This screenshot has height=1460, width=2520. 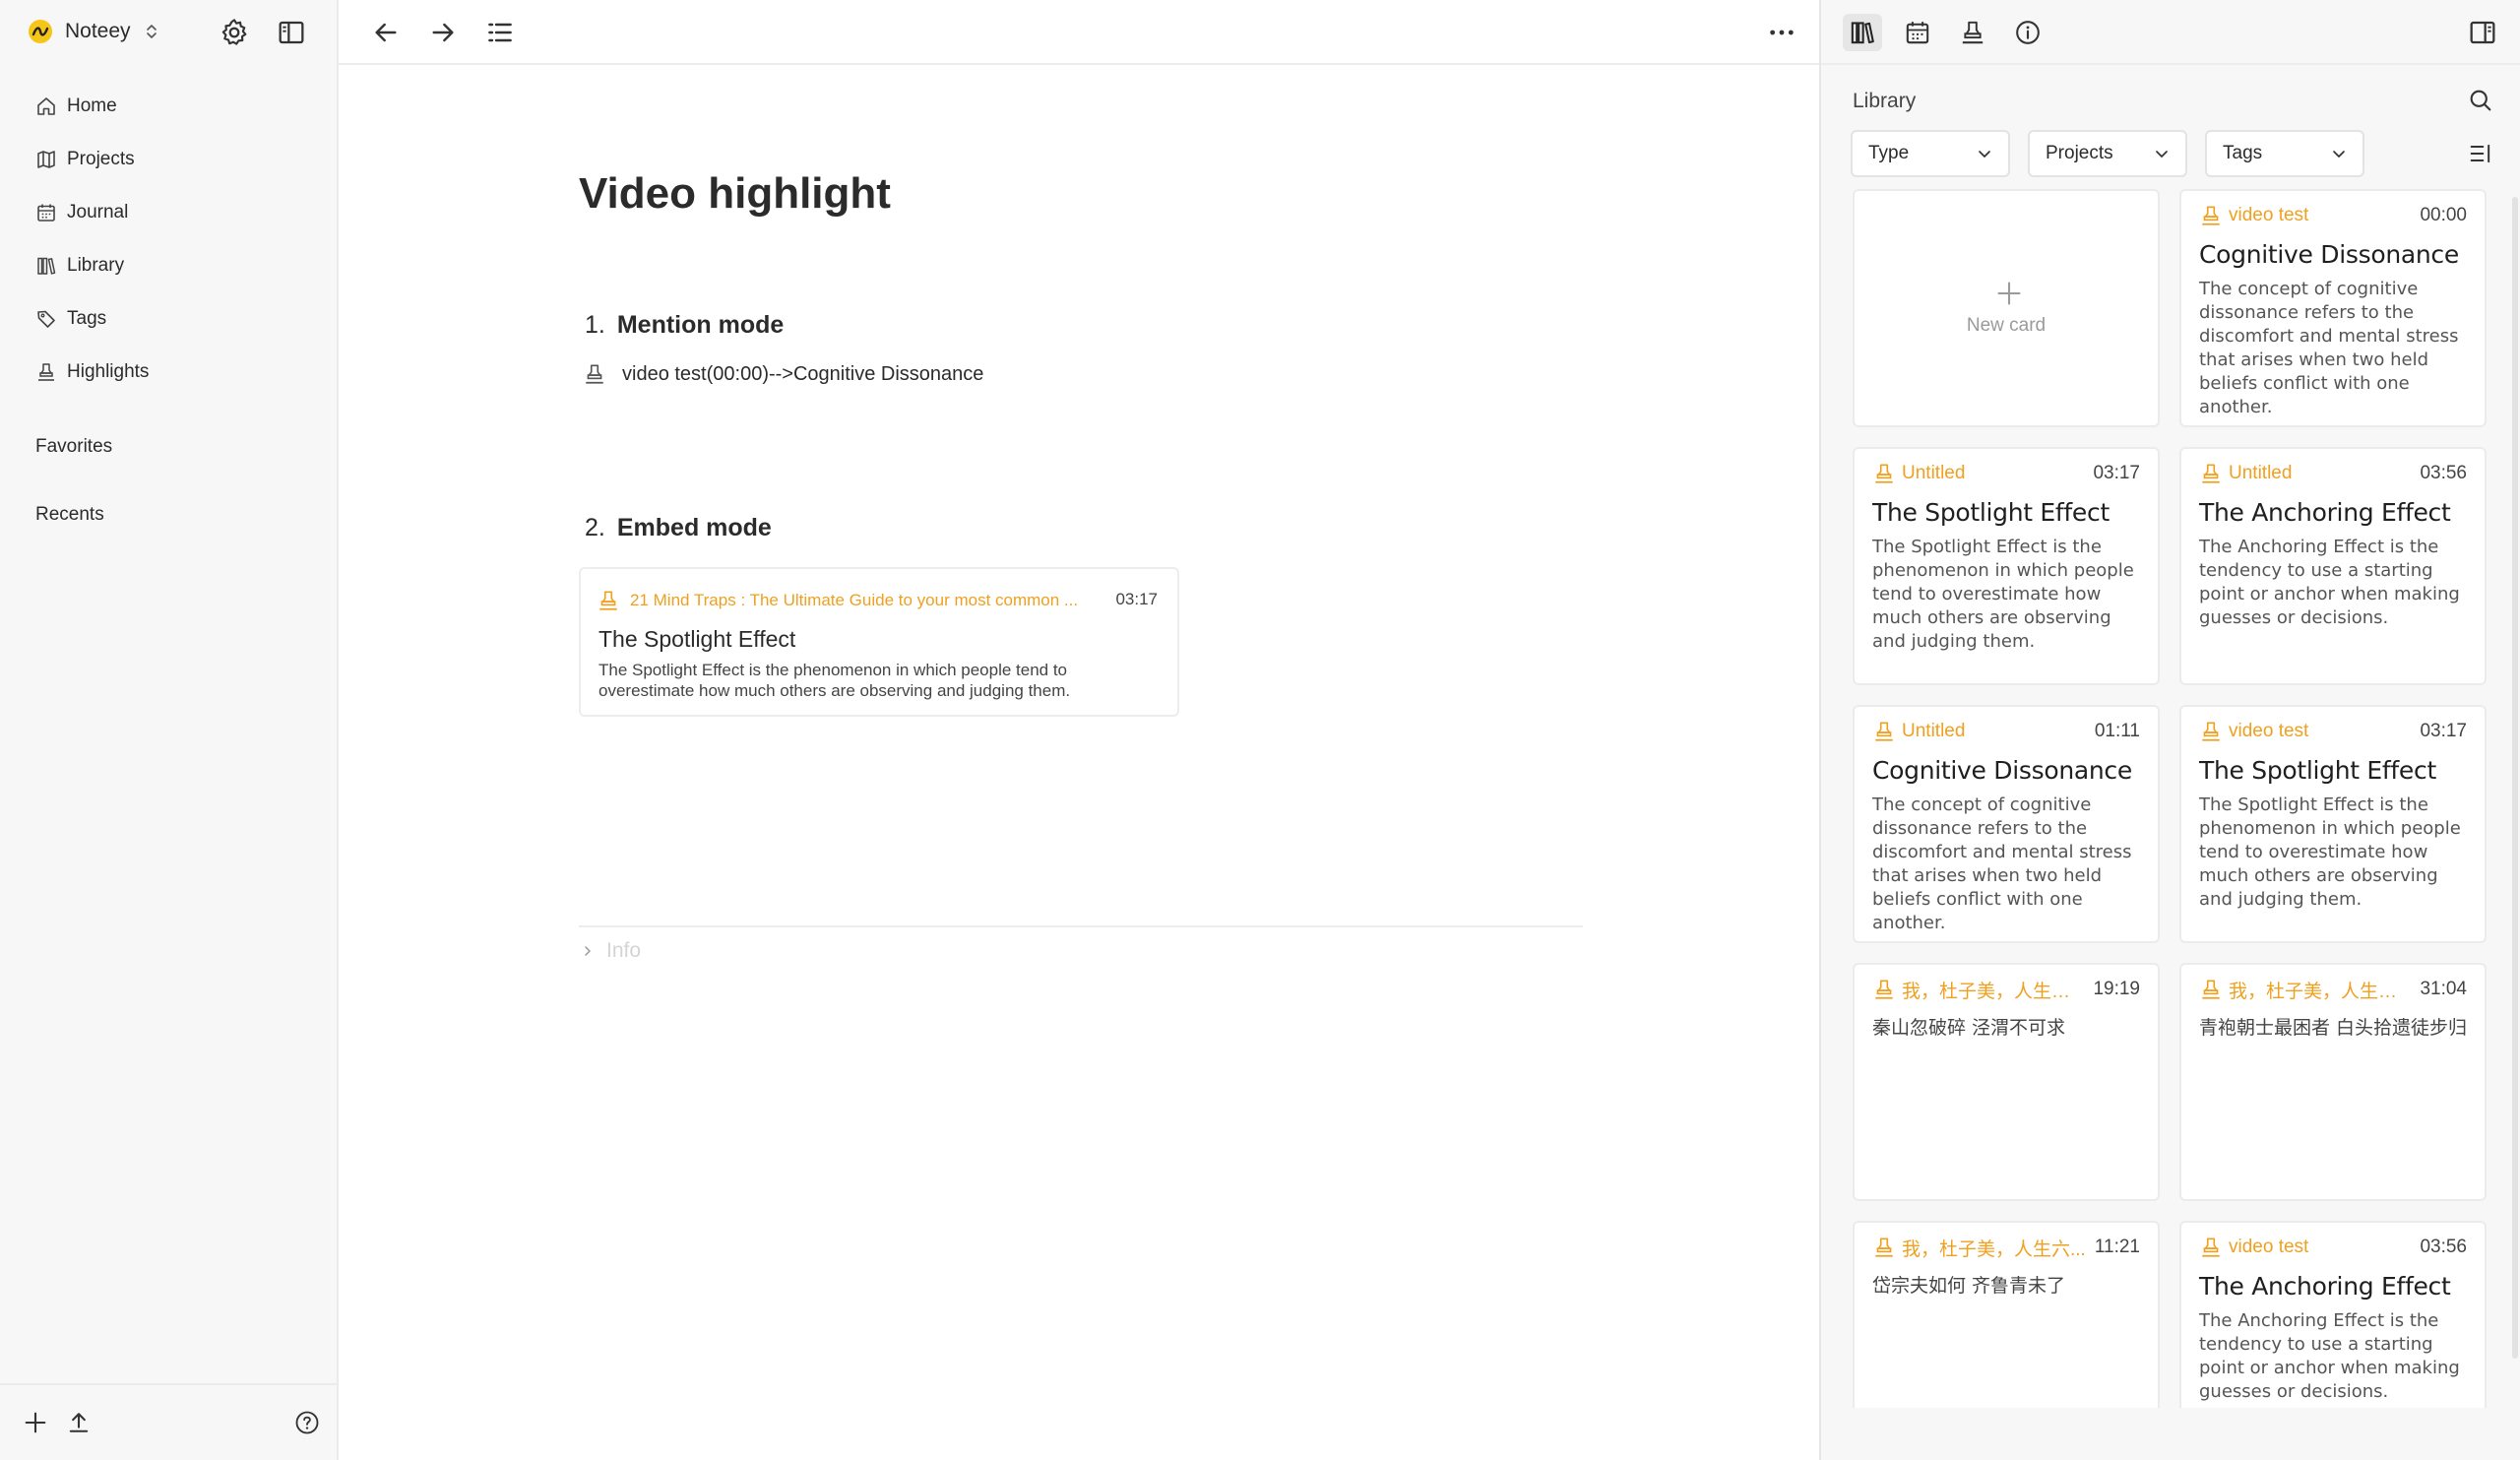 I want to click on tab-highlights, so click(x=1972, y=32).